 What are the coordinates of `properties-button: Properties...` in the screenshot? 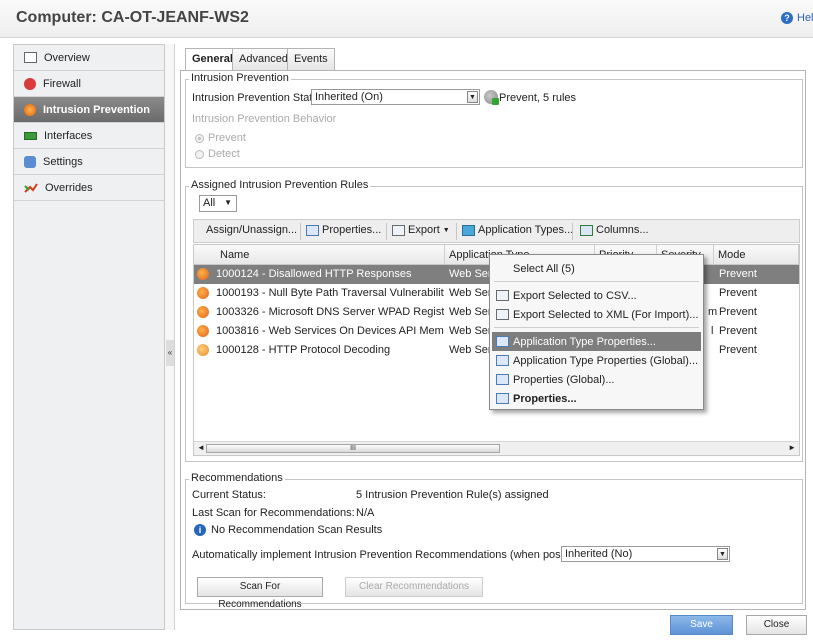 It's located at (343, 230).